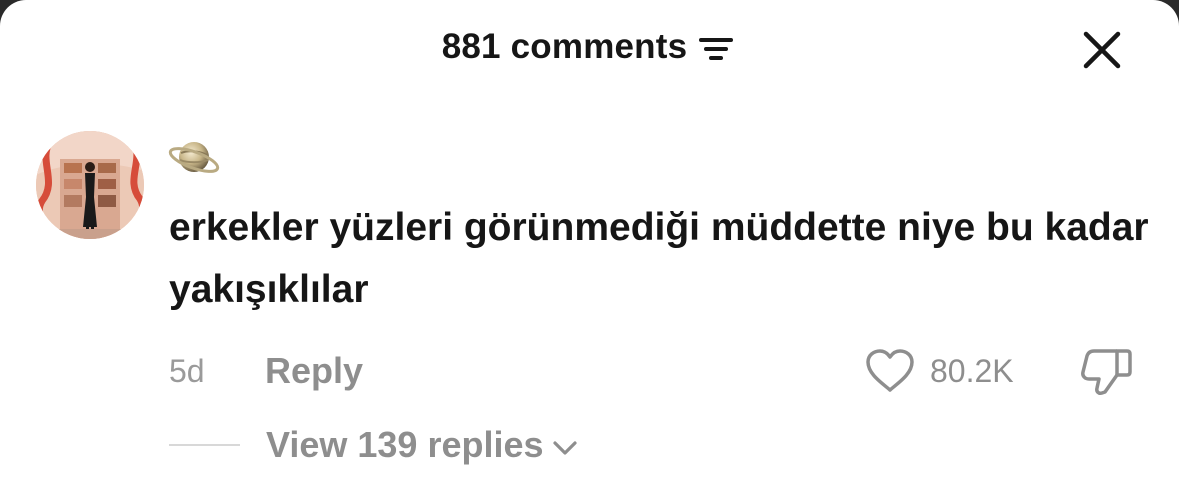 The width and height of the screenshot is (1179, 494). I want to click on view-replies-button: View 139 replies, so click(422, 445).